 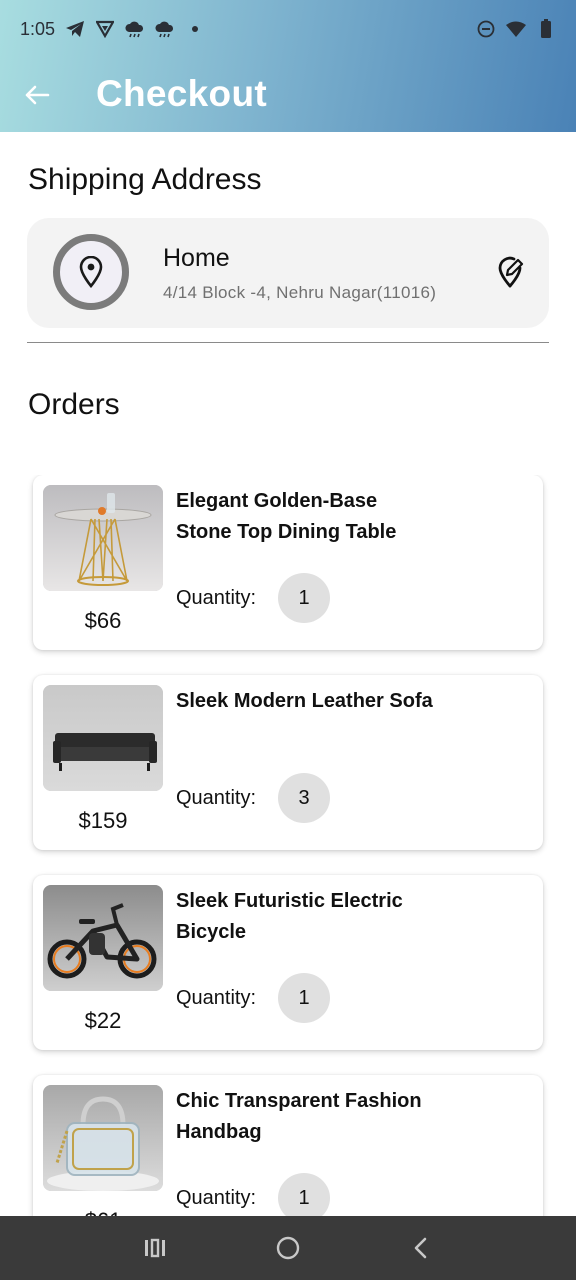 I want to click on system-navigation-bar, so click(x=288, y=1248).